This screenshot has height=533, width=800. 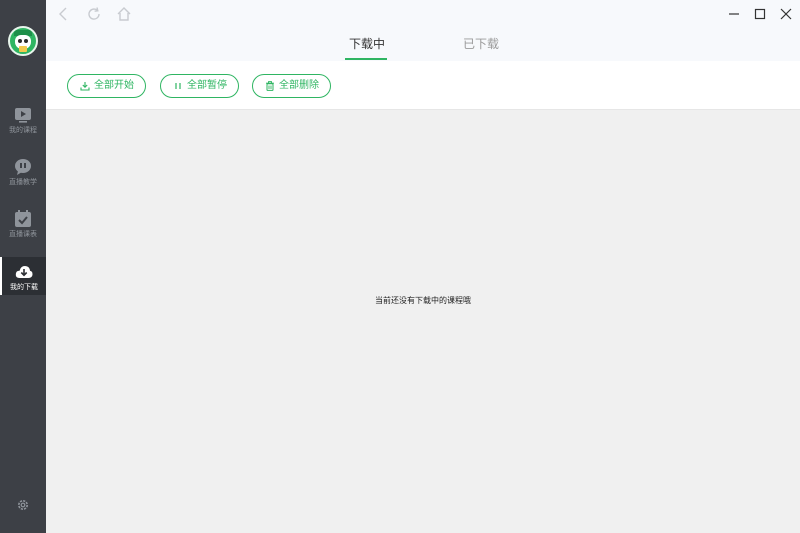 I want to click on cloud-download-icon, so click(x=24, y=272).